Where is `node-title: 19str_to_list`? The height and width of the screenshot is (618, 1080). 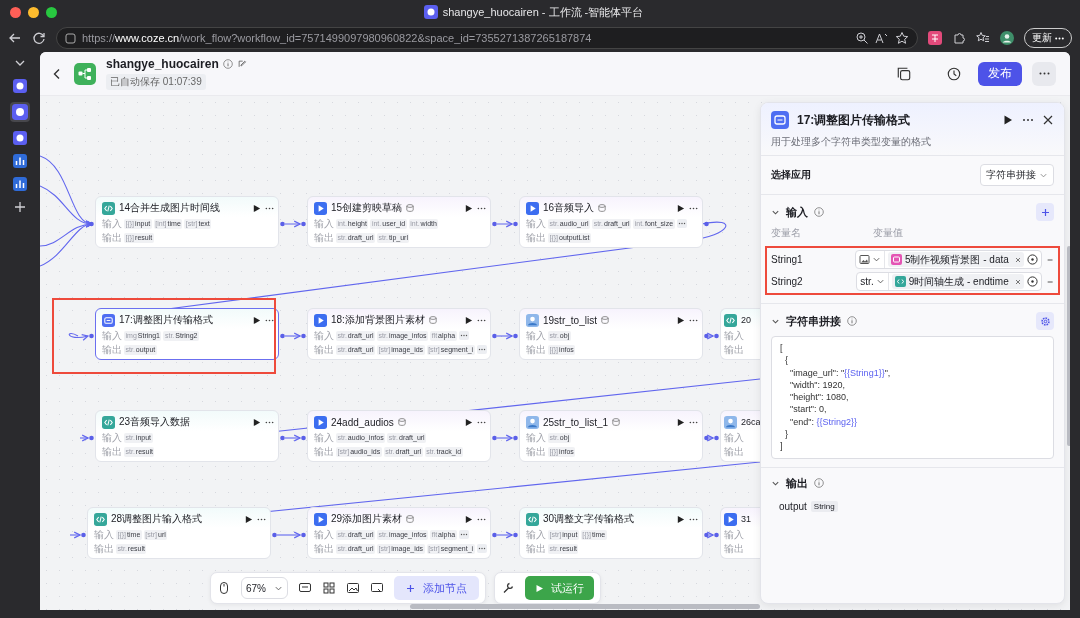 node-title: 19str_to_list is located at coordinates (570, 320).